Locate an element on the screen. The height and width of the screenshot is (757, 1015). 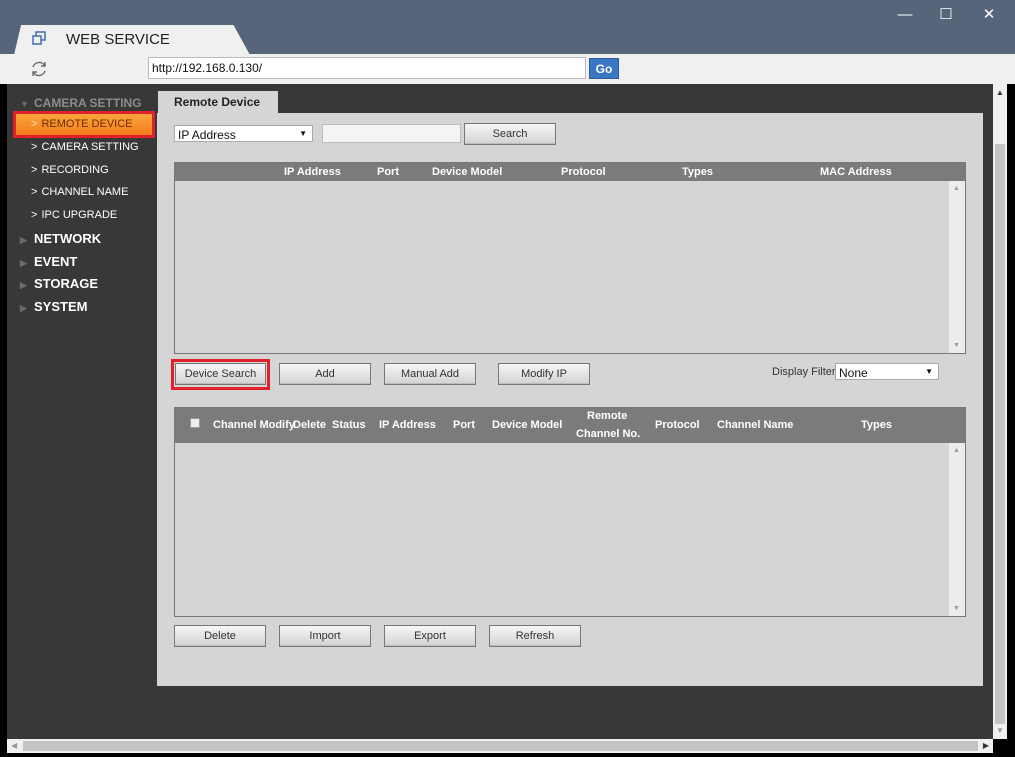
sidebar-group-system: ▶ SYSTEM is located at coordinates (53, 306).